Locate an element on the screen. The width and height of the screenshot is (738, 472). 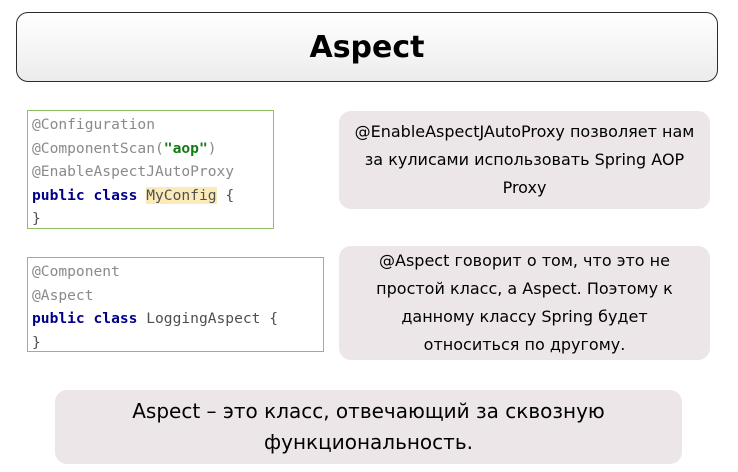
title-banner: Aspect is located at coordinates (367, 47).